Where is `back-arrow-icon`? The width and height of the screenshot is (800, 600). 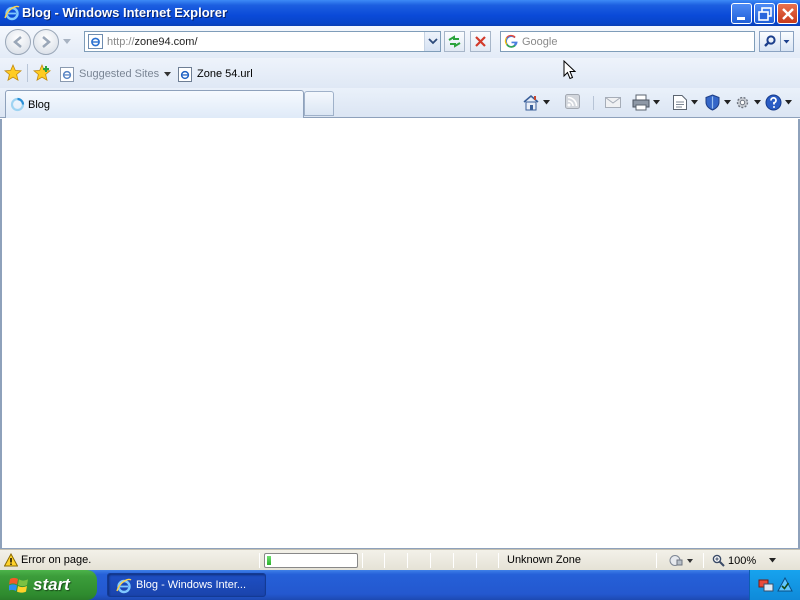
back-arrow-icon is located at coordinates (17, 42).